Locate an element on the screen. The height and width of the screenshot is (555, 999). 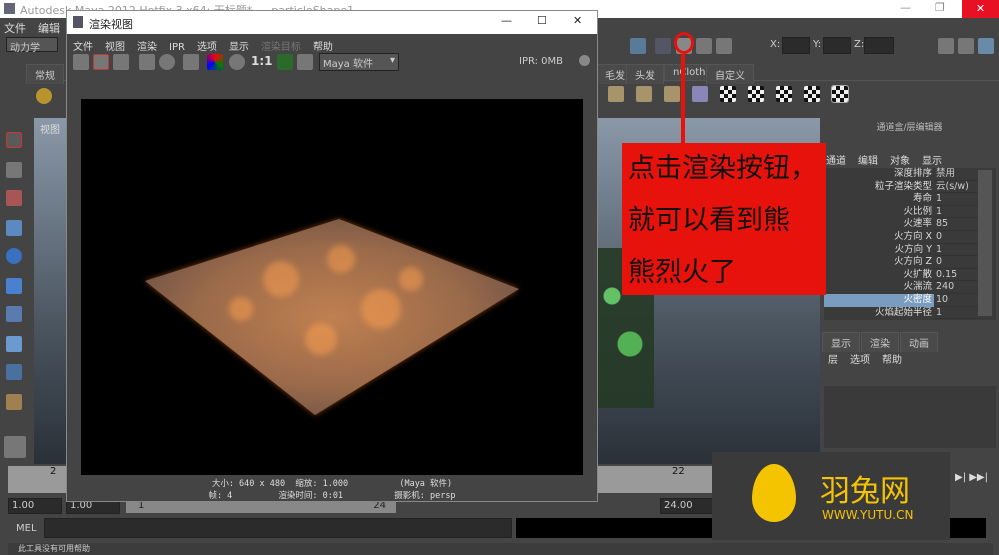
ipr-status-icon is located at coordinates (584, 60).